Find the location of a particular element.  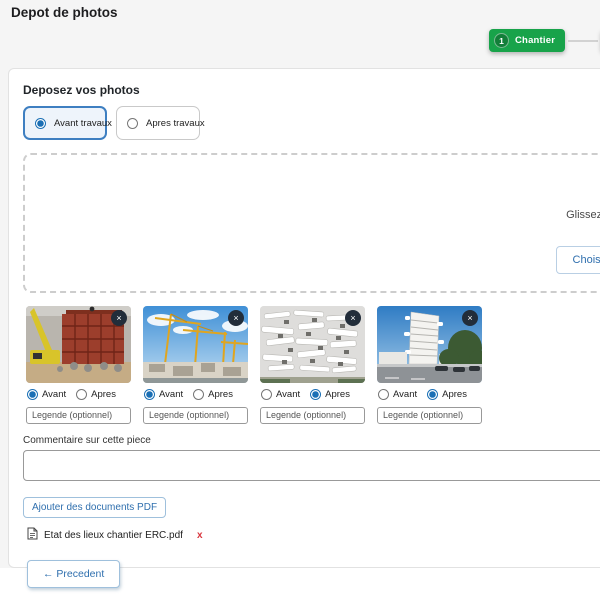

pdf-file-row: Etat des lieux chantier ERC.pdf x is located at coordinates (313, 536).